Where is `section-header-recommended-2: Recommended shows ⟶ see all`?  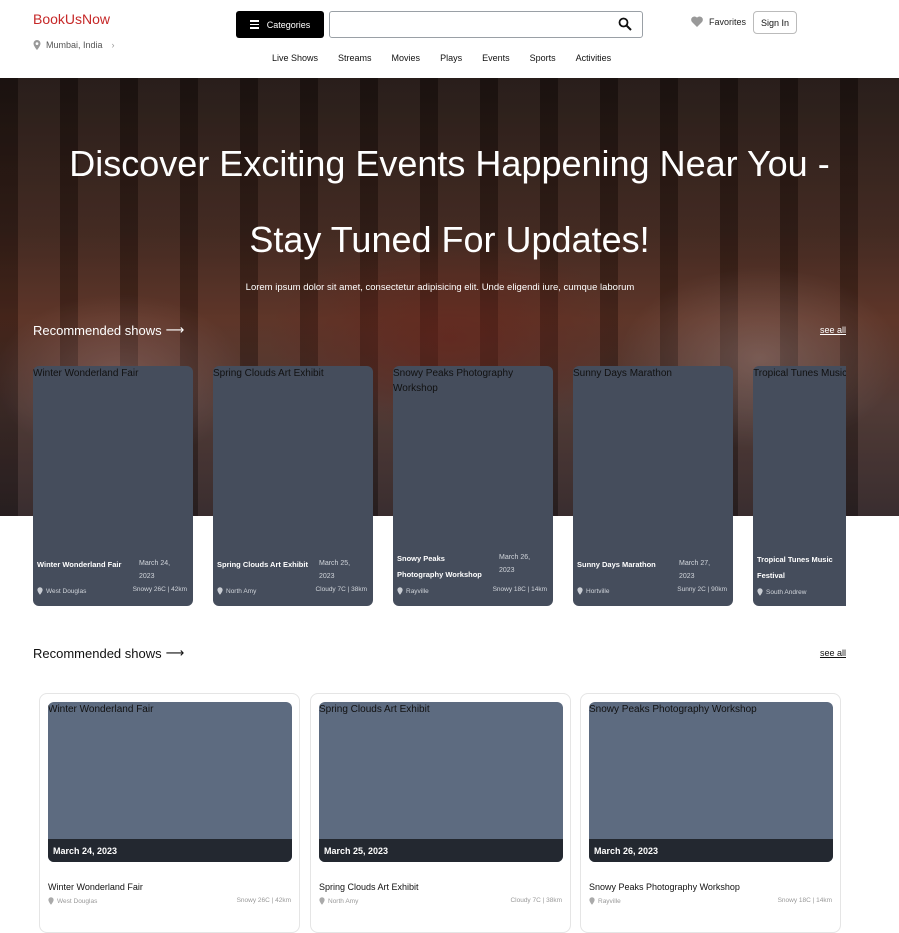
section-header-recommended-2: Recommended shows ⟶ see all is located at coordinates (439, 653).